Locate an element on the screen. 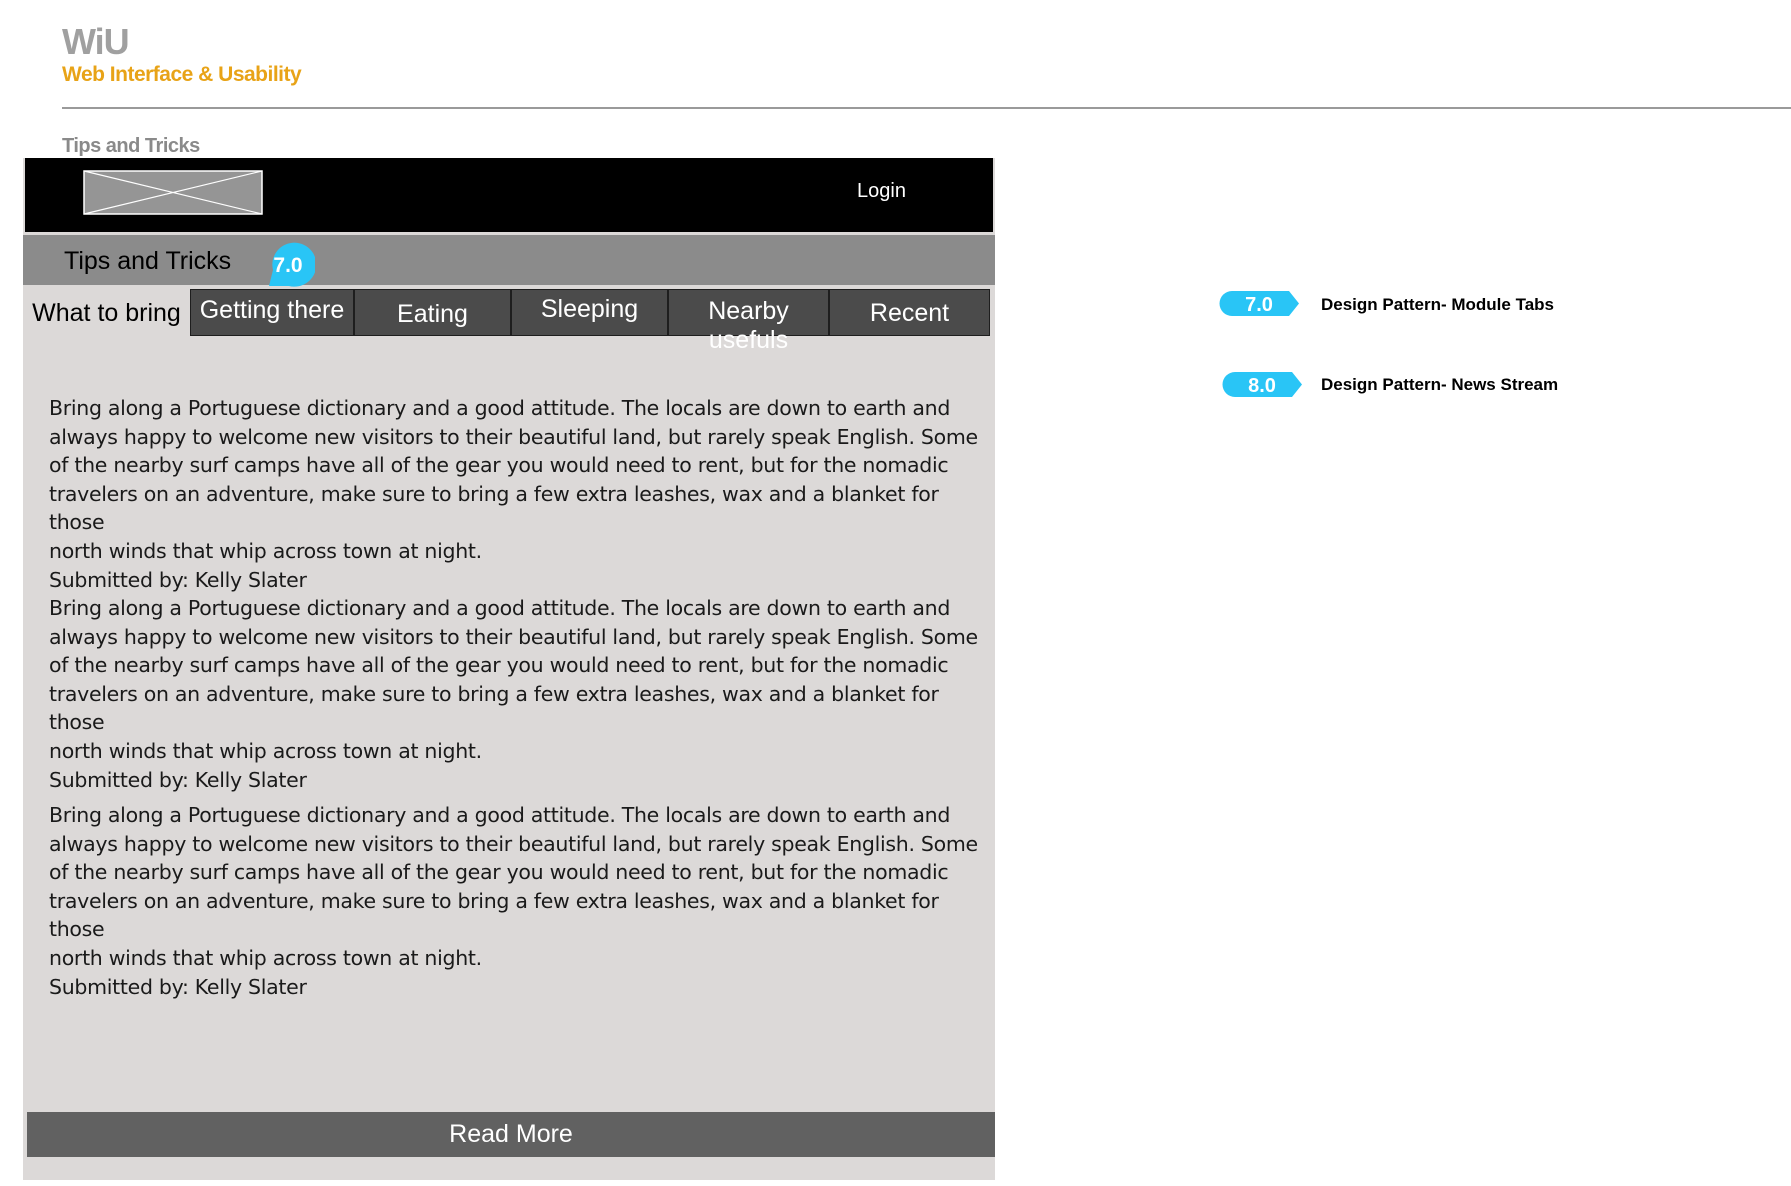 This screenshot has height=1186, width=1791. tab-label: Nearby usefuls is located at coordinates (748, 325).